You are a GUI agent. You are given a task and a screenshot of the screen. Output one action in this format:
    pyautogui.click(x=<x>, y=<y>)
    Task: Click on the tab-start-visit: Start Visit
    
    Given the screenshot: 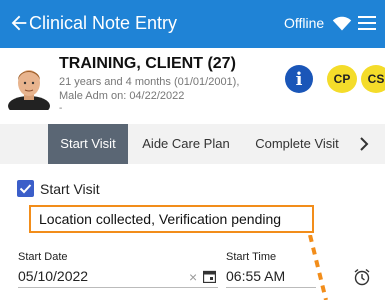 What is the action you would take?
    pyautogui.click(x=88, y=144)
    